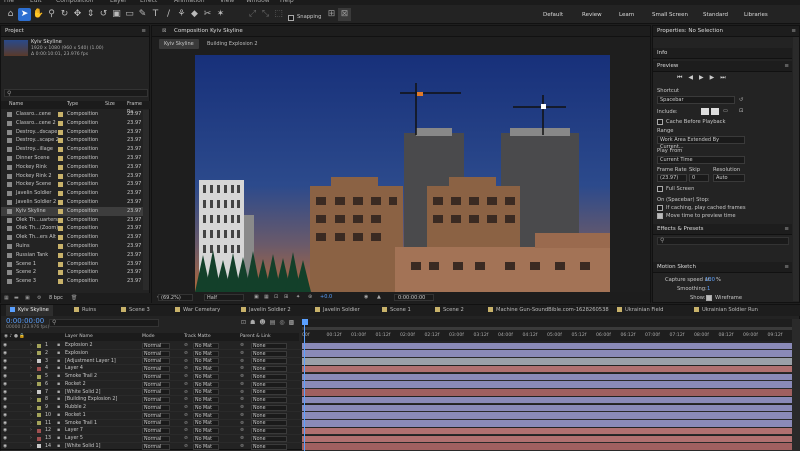 The image size is (800, 451). Describe the element at coordinates (72, 264) in the screenshot. I see `project-item: Scene 1 Composition 23.97` at that location.